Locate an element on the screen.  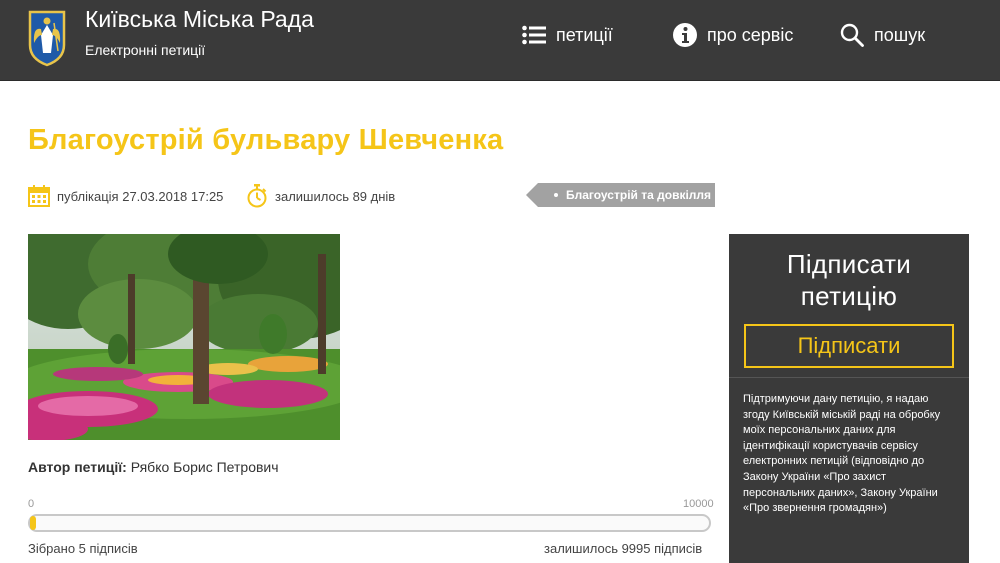
search-icon is located at coordinates (852, 35).